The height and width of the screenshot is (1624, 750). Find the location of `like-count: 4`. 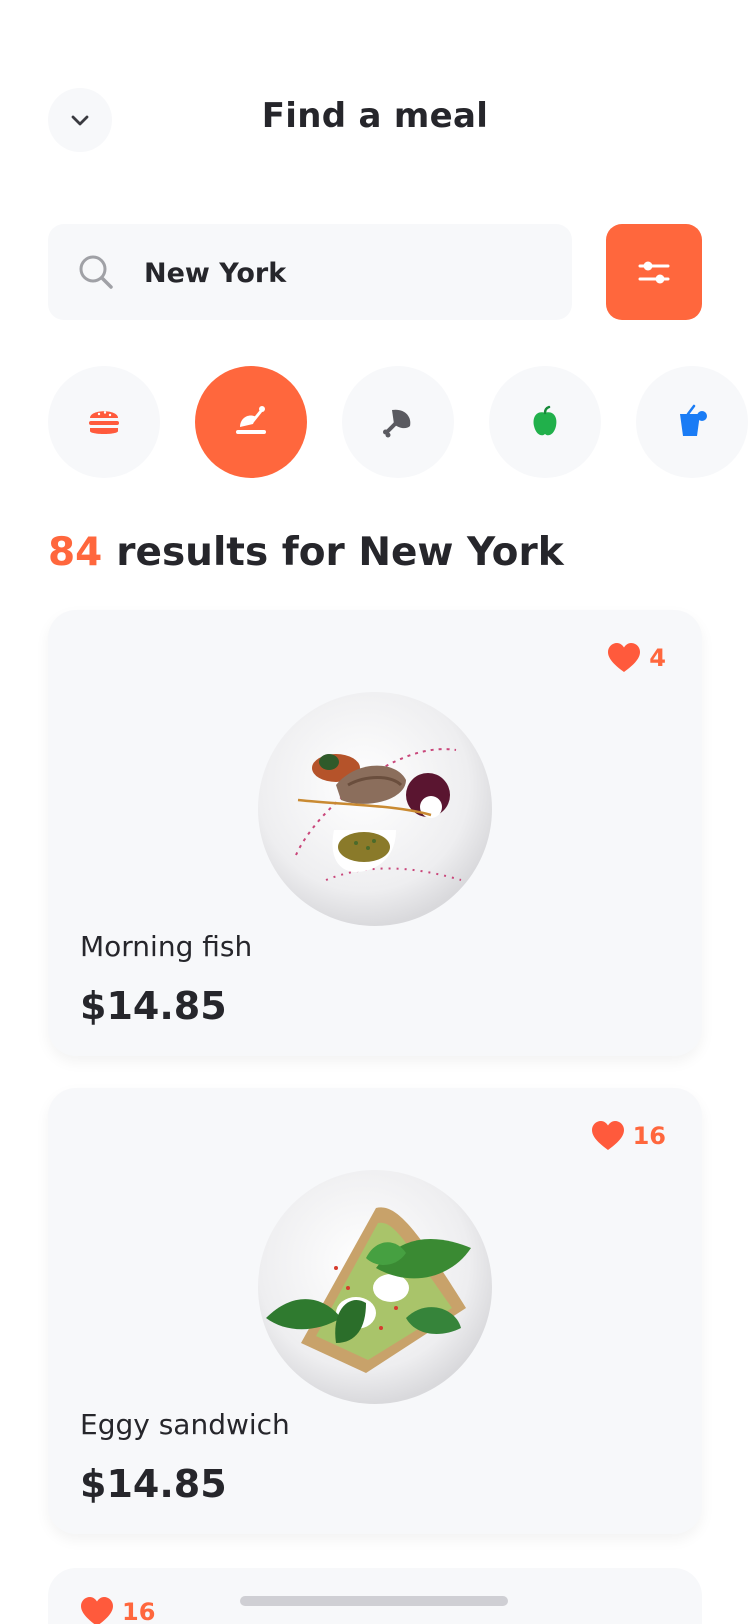

like-count: 4 is located at coordinates (657, 658).